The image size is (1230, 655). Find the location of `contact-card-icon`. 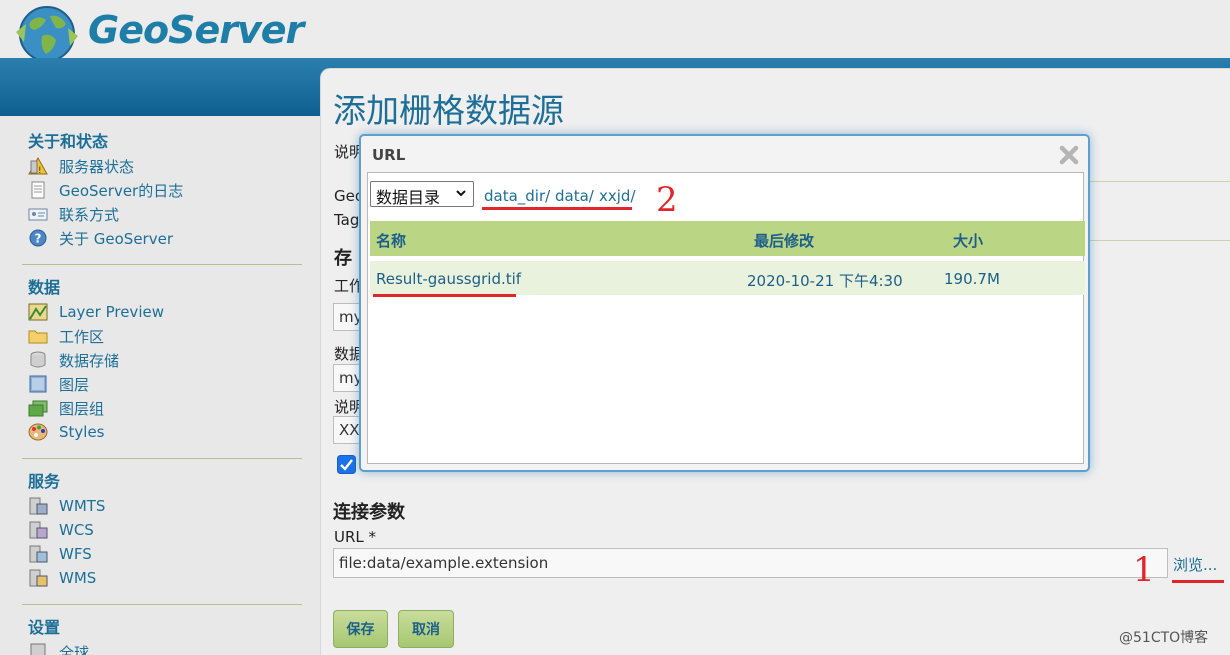

contact-card-icon is located at coordinates (38, 214).